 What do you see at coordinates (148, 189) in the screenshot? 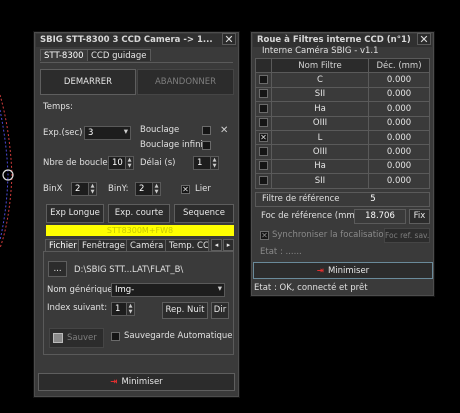
I see `biny-input: 2 ▲ ▼` at bounding box center [148, 189].